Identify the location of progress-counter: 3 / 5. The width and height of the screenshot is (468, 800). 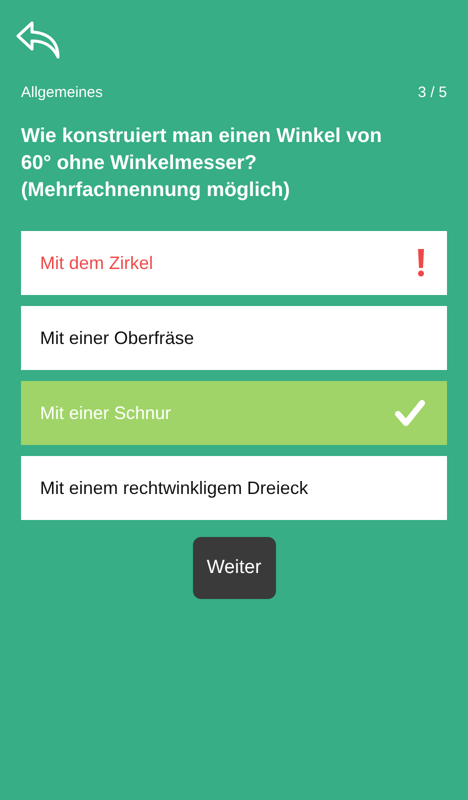
(432, 92).